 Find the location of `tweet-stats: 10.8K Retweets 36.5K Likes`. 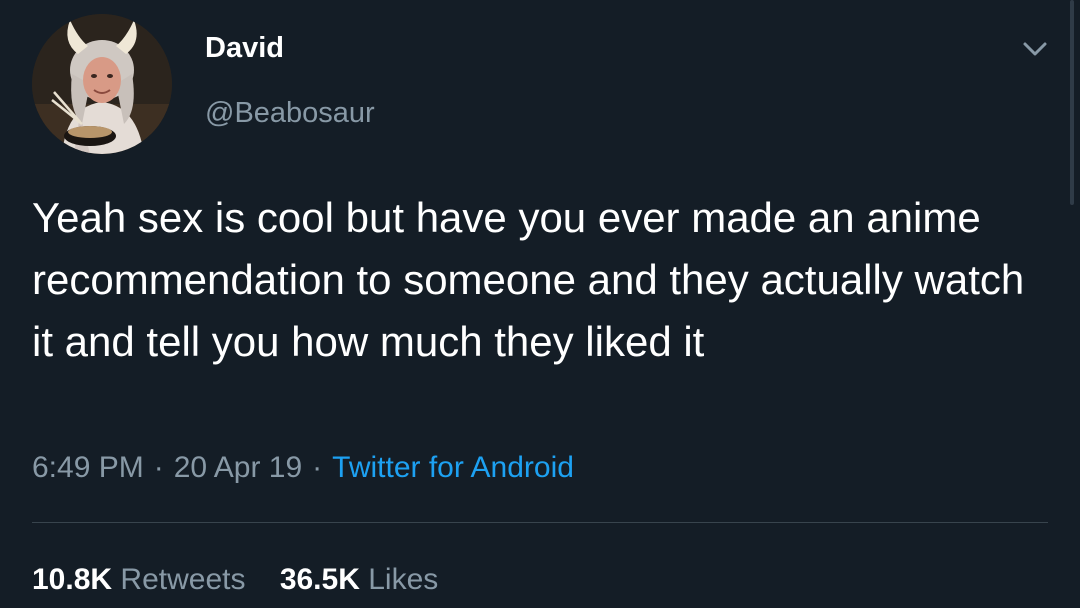

tweet-stats: 10.8K Retweets 36.5K Likes is located at coordinates (248, 580).